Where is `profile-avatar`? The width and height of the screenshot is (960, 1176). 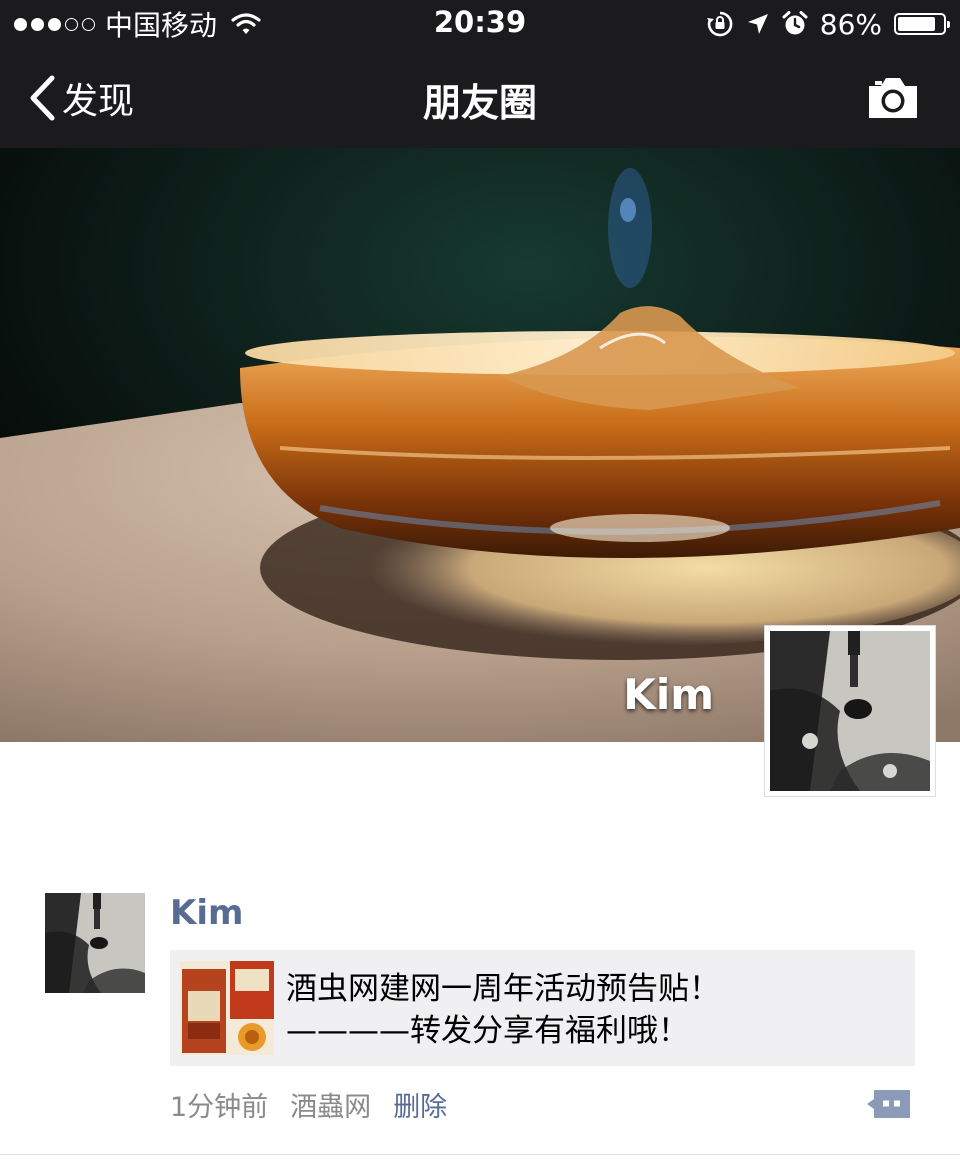
profile-avatar is located at coordinates (850, 711).